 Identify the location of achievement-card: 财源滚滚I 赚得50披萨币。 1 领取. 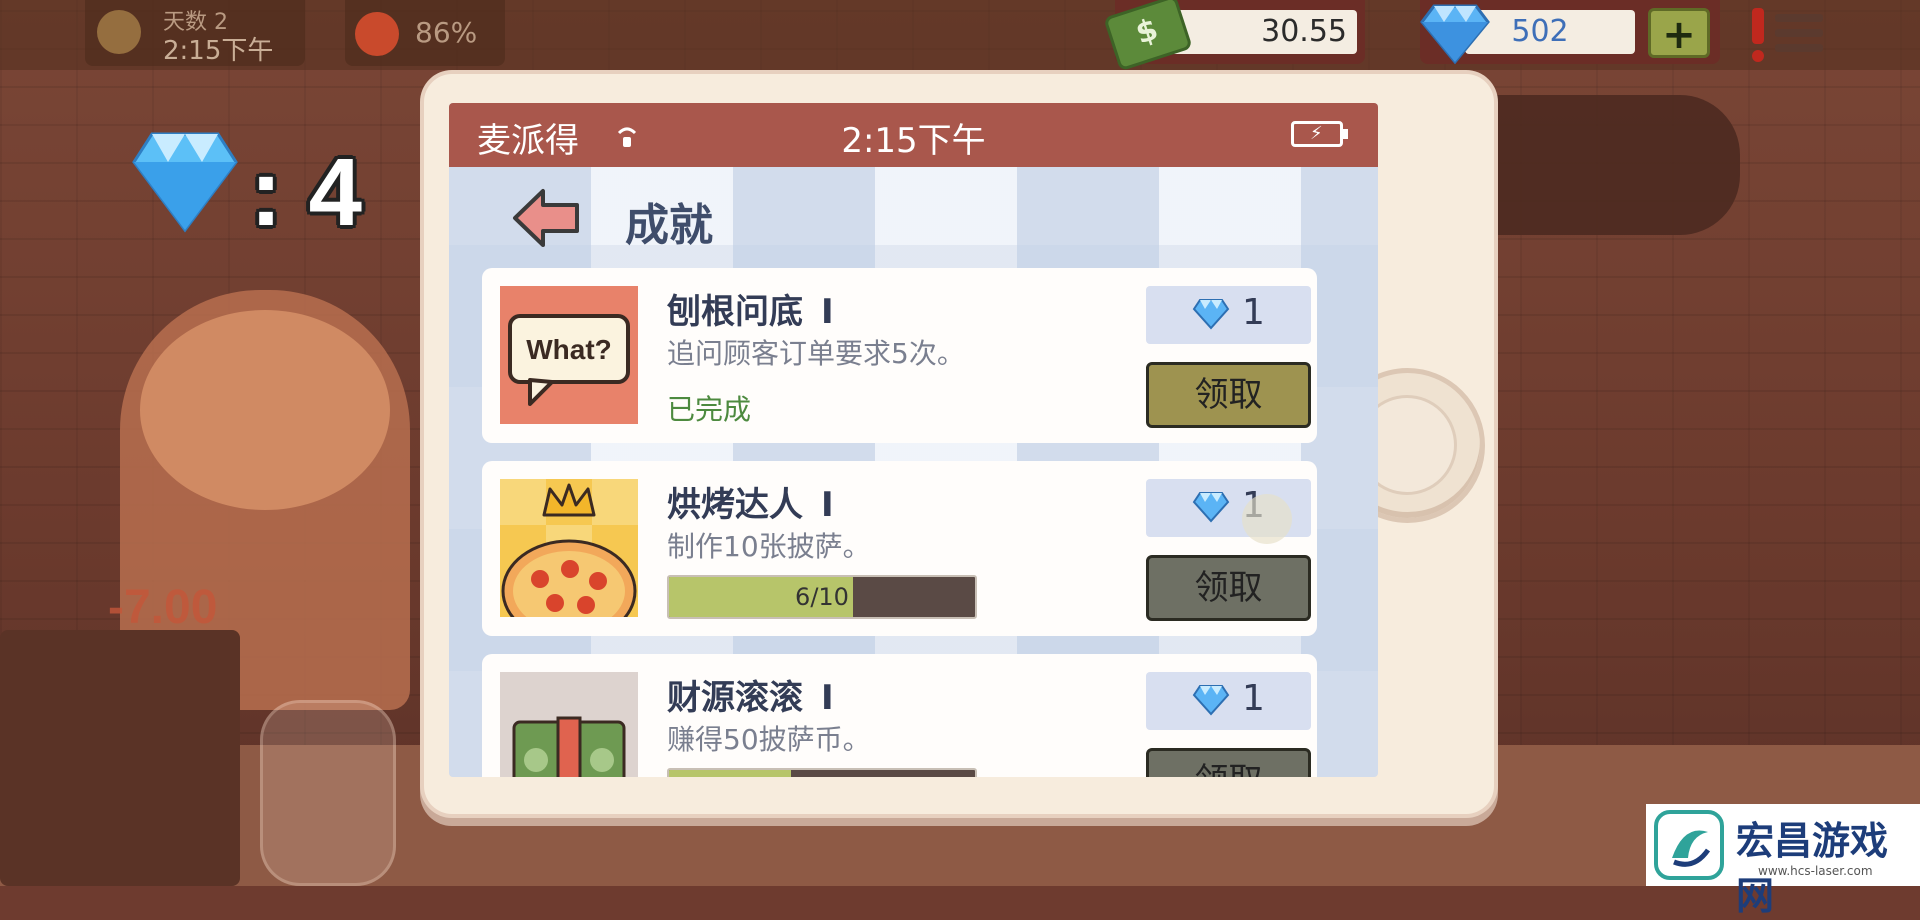
(899, 715).